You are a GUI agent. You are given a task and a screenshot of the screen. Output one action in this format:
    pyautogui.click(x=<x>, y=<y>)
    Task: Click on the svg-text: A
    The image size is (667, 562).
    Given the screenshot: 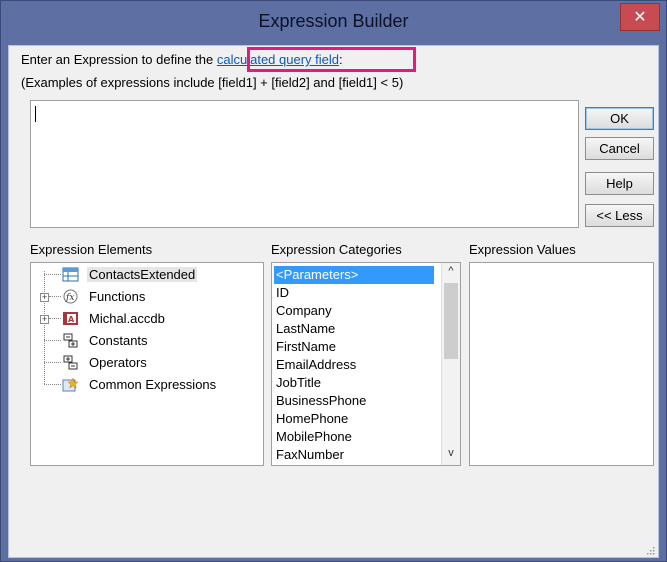 What is the action you would take?
    pyautogui.click(x=71, y=319)
    